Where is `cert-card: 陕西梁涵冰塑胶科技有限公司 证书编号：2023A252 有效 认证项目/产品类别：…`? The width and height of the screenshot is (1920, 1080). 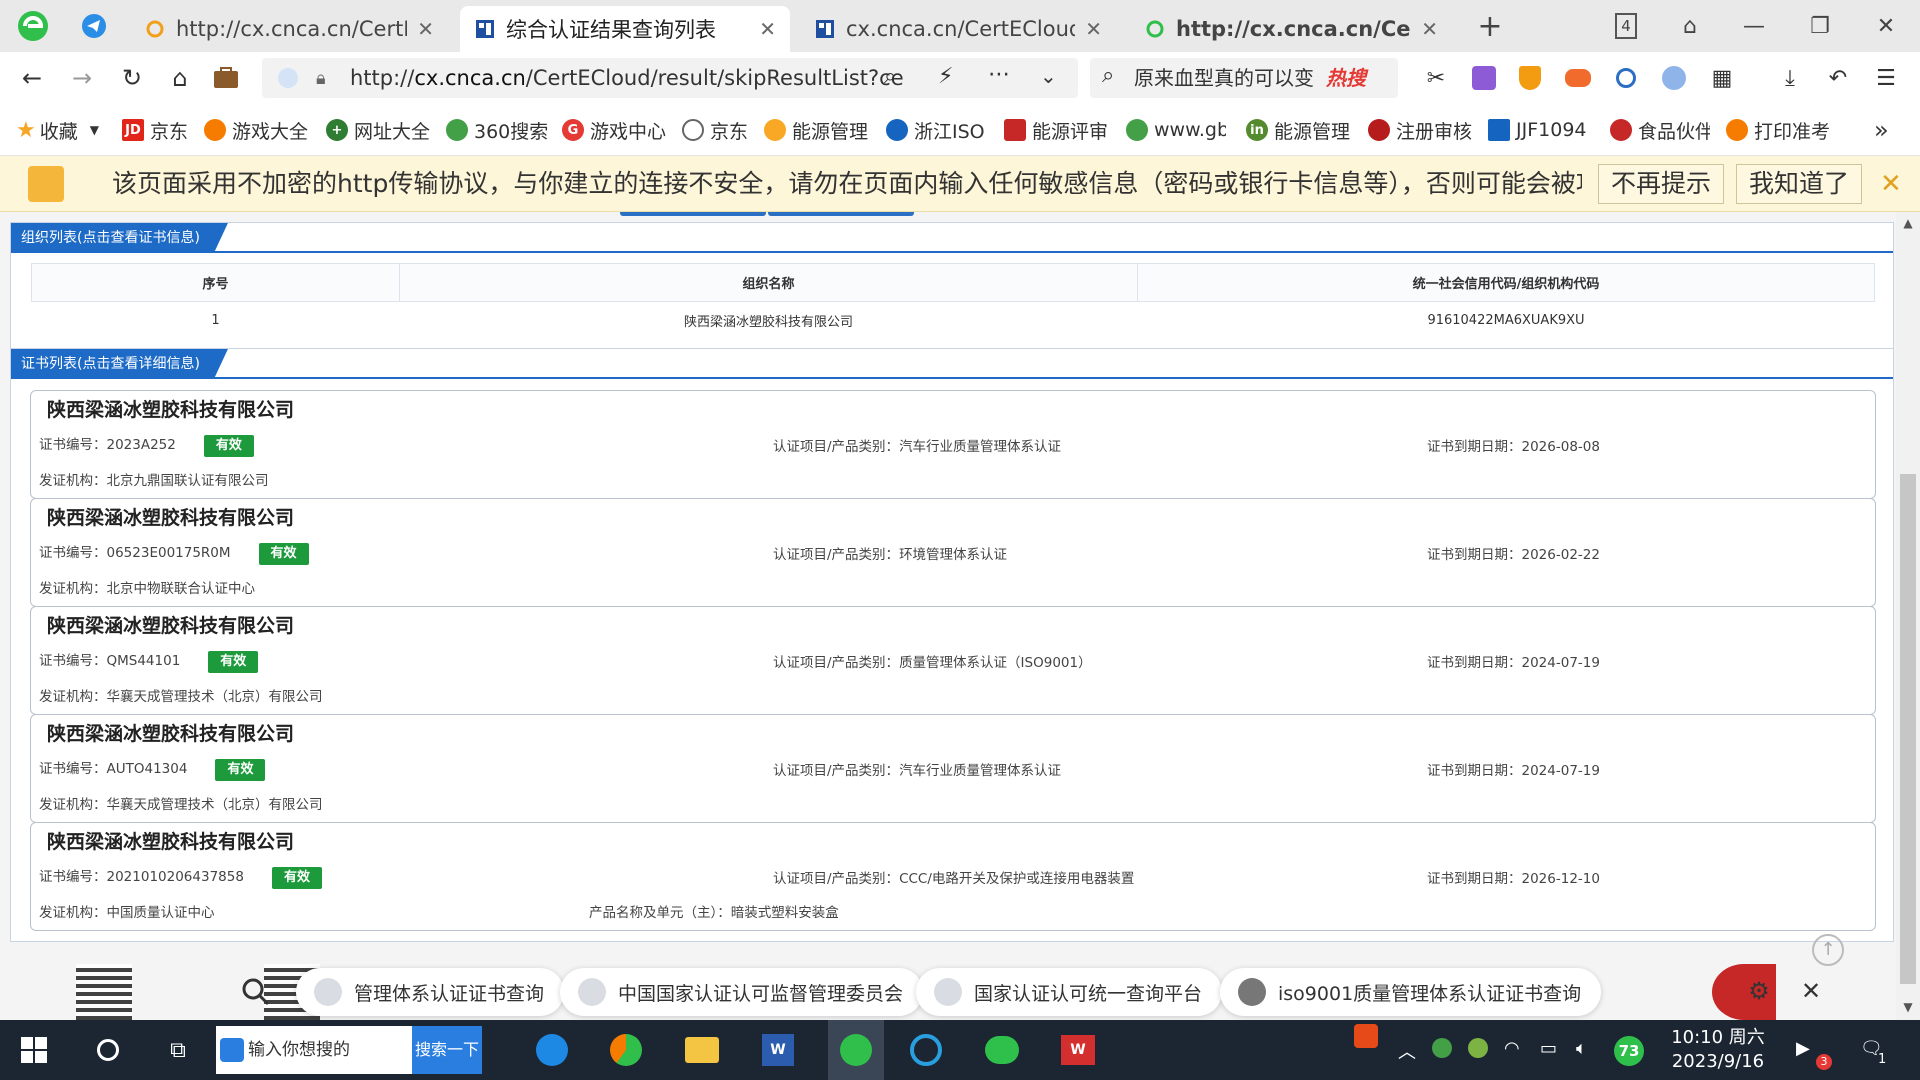 cert-card: 陕西梁涵冰塑胶科技有限公司 证书编号：2023A252 有效 认证项目/产品类别：… is located at coordinates (953, 444).